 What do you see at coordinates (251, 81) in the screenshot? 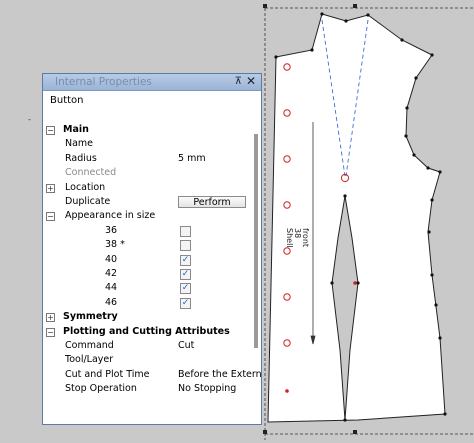
I see `close-icon: ✕` at bounding box center [251, 81].